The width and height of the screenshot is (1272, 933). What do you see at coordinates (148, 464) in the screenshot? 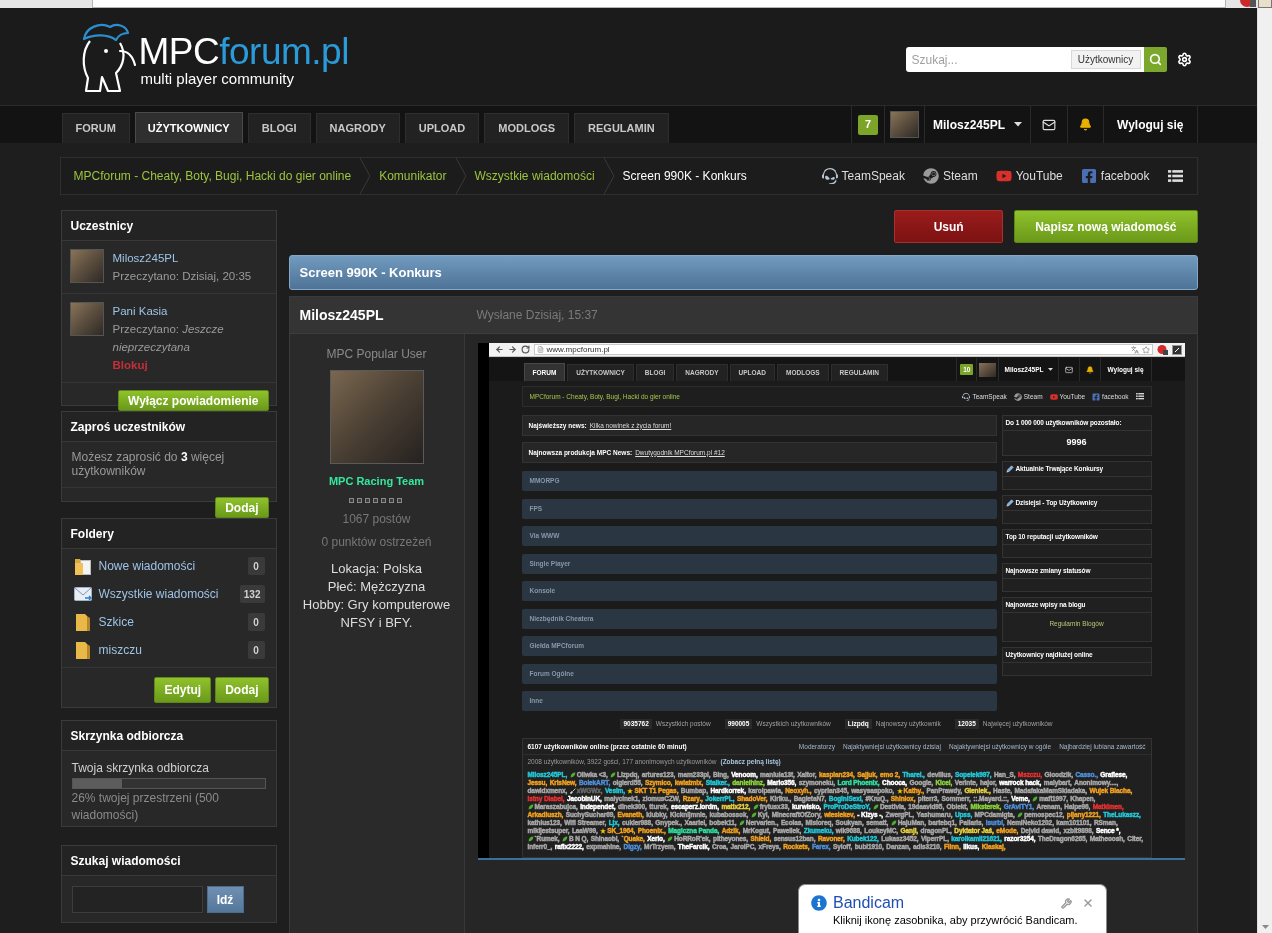
I see `invite-text: Możesz zaprosić do 3 więcej użytkowników` at bounding box center [148, 464].